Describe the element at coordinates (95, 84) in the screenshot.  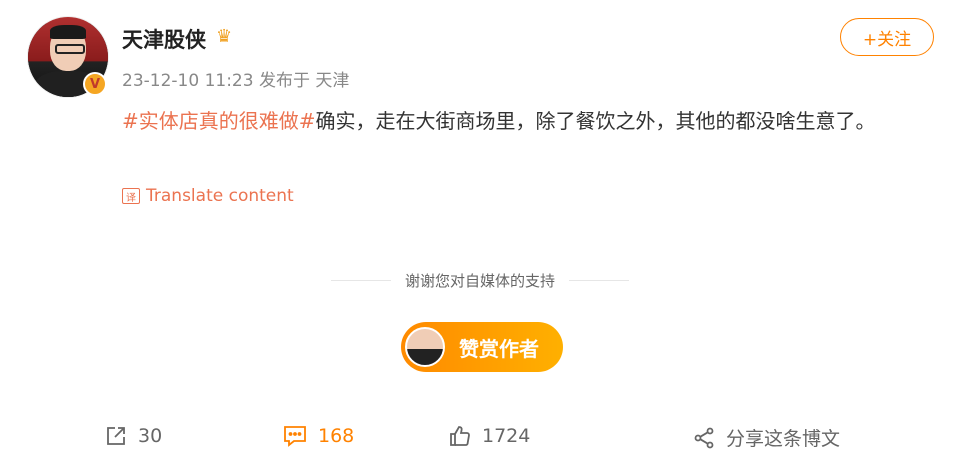
I see `verified-badge-icon: V` at that location.